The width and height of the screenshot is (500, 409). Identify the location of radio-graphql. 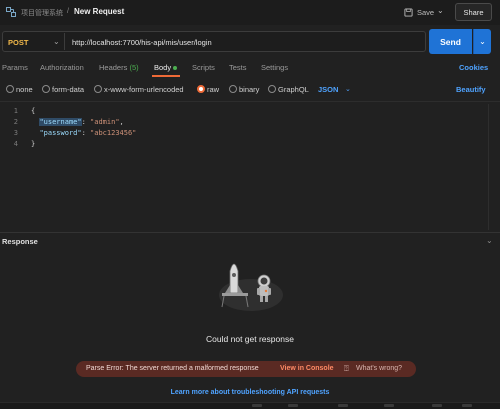
(272, 89).